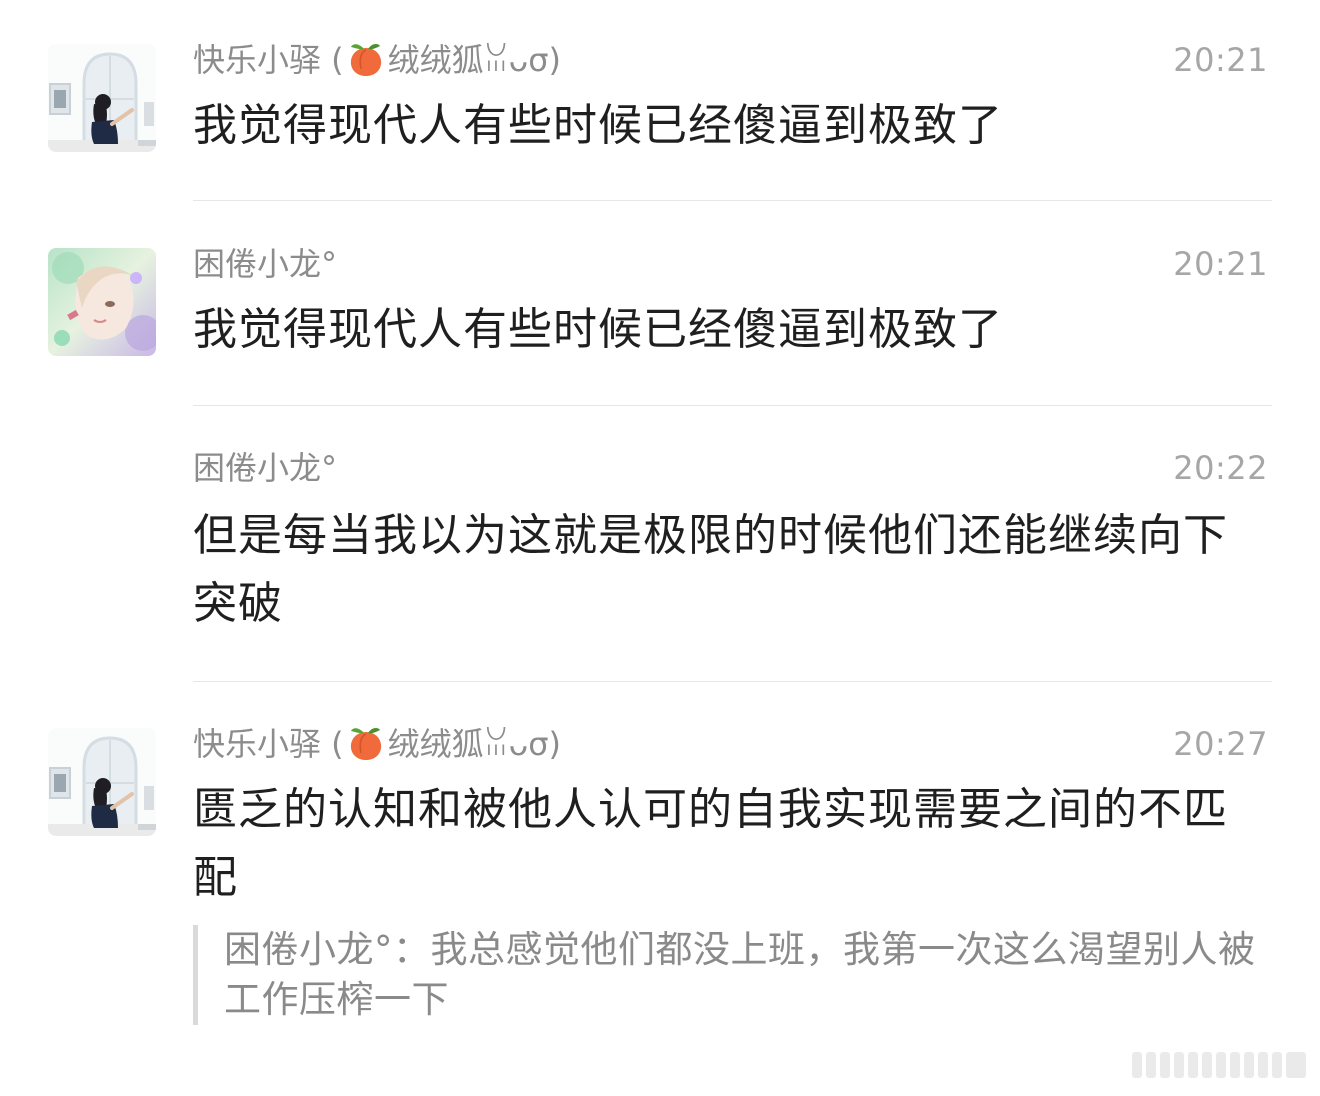 The image size is (1320, 1096). Describe the element at coordinates (738, 975) in the screenshot. I see `quoted-reply: 困倦小龙°：我总感觉他们都没上班，我第一次这么渴望别人被工作压榨一下` at that location.